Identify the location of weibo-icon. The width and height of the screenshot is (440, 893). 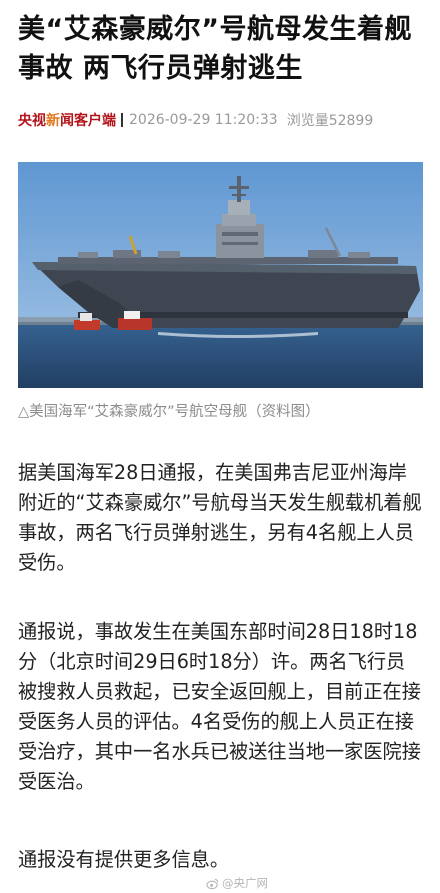
(212, 883).